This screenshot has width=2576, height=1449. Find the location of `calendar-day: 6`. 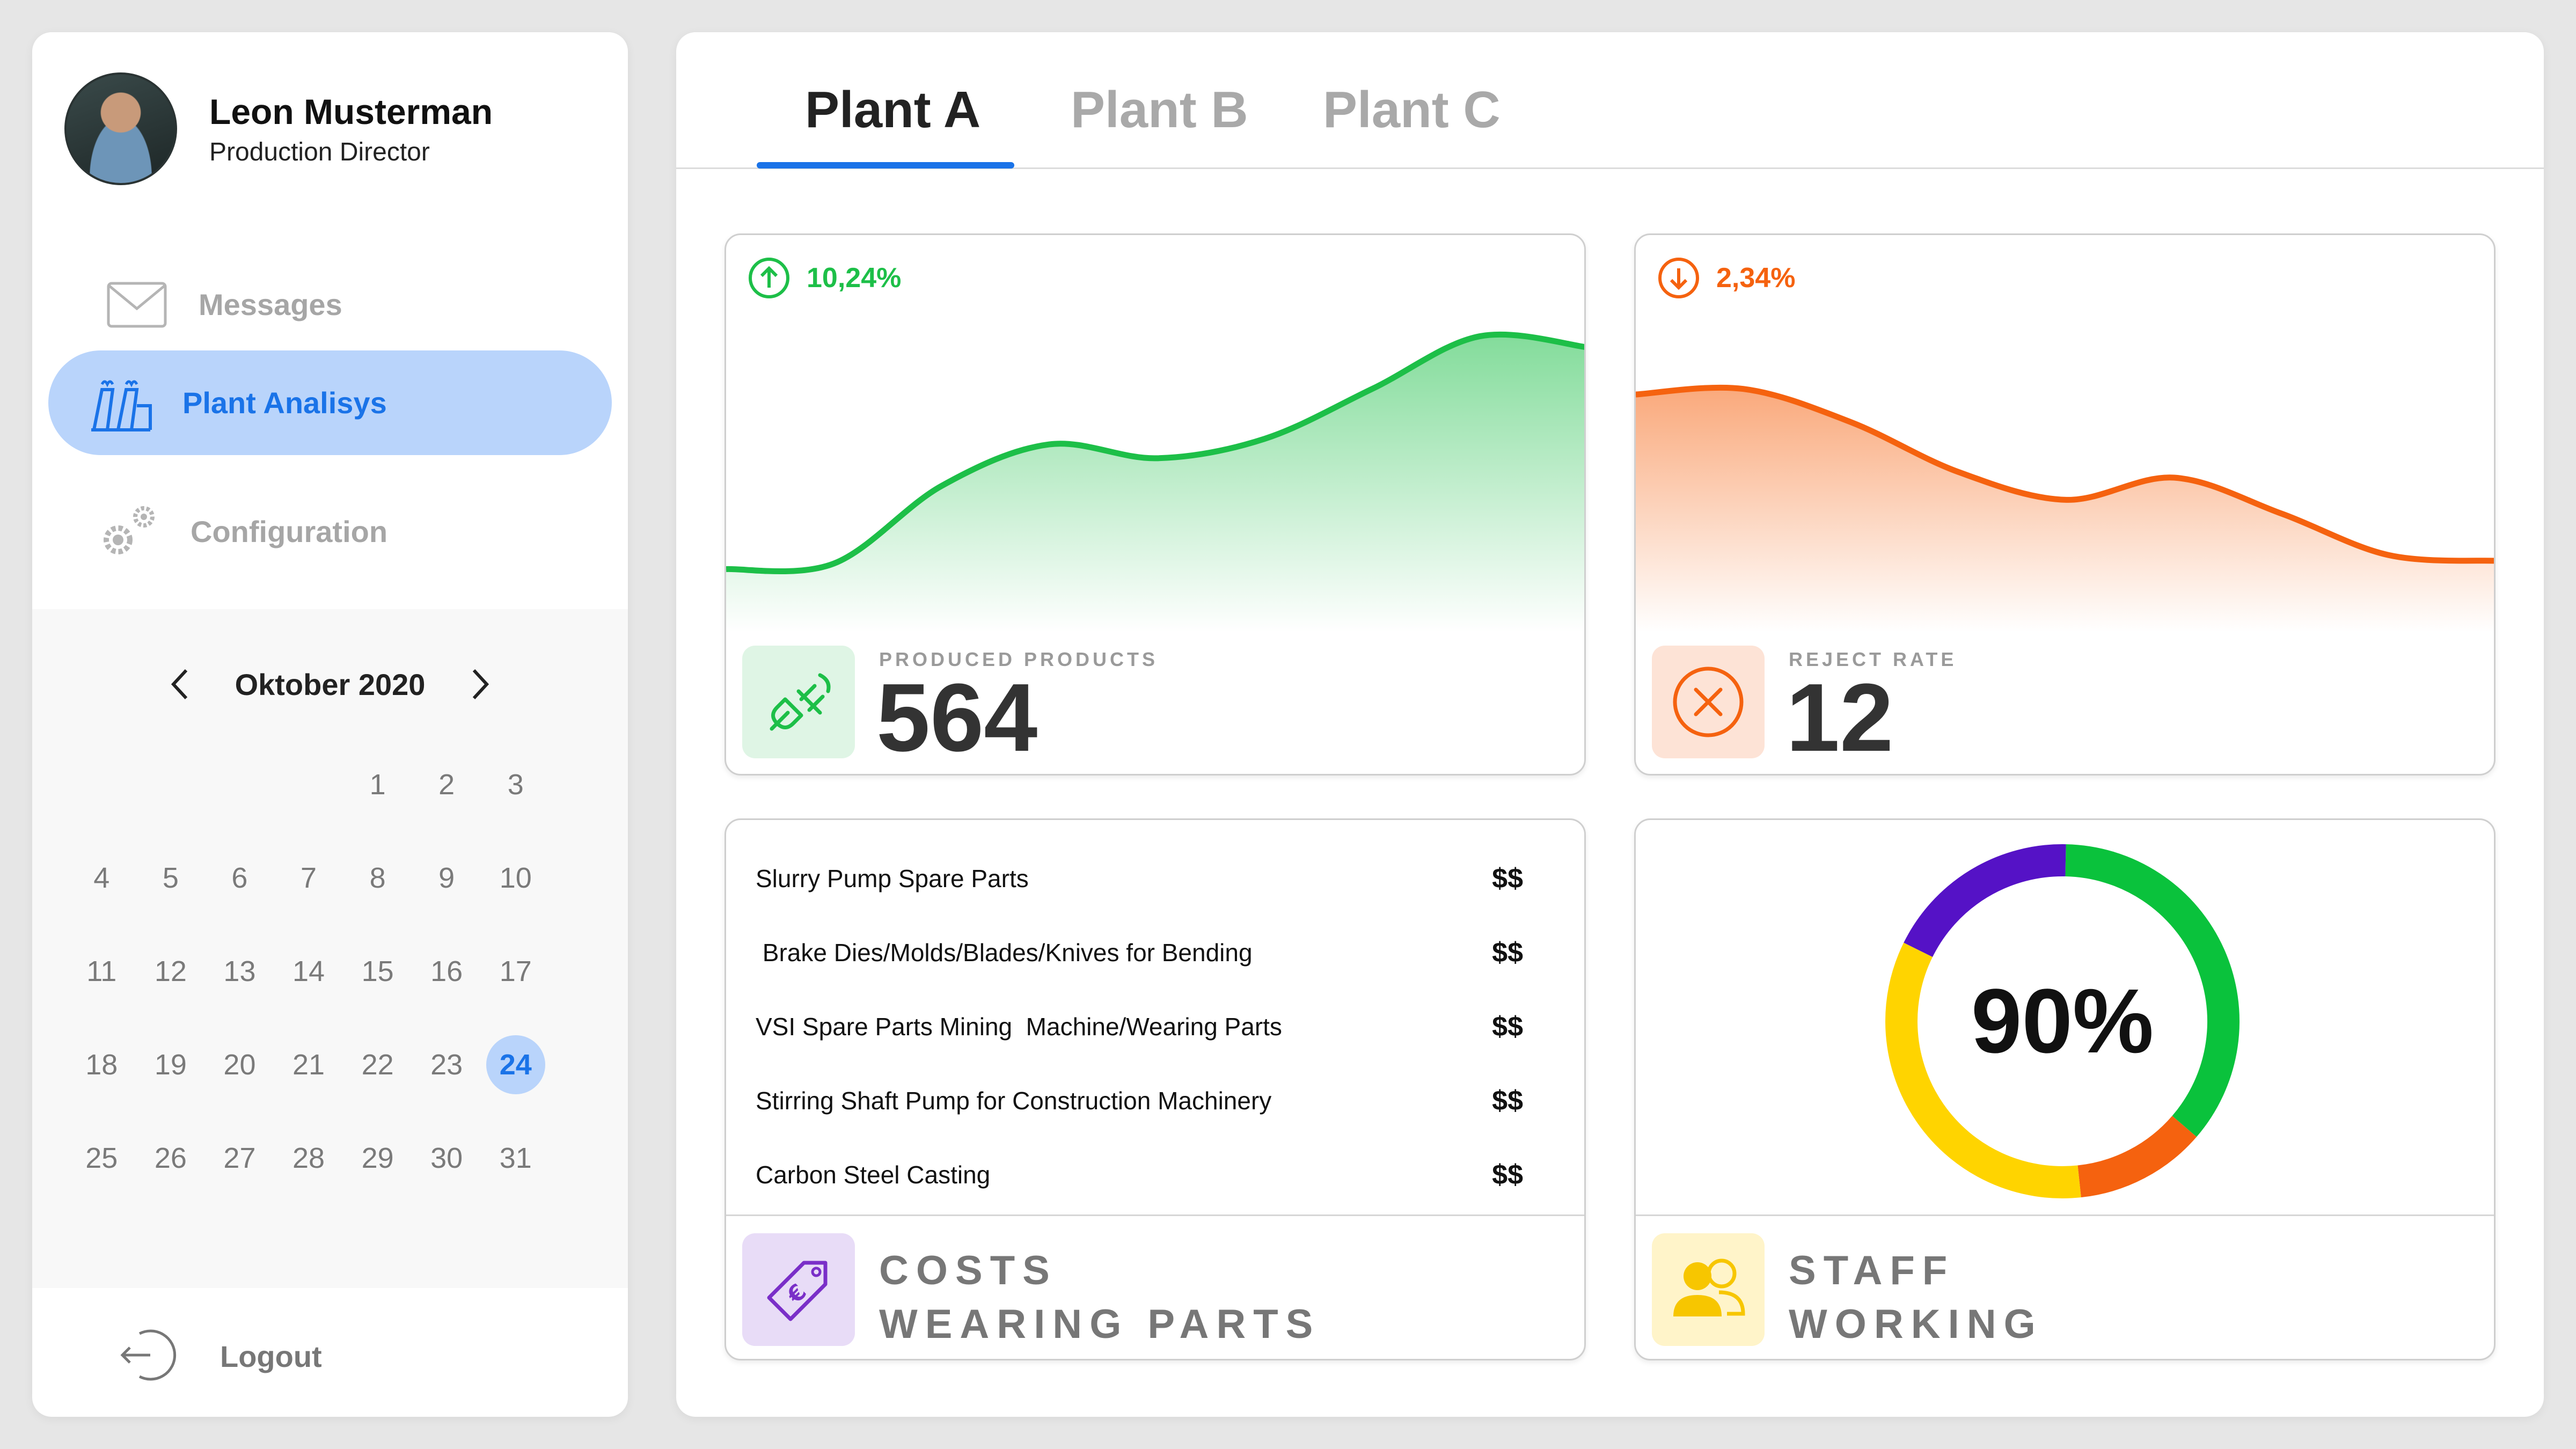

calendar-day: 6 is located at coordinates (239, 878).